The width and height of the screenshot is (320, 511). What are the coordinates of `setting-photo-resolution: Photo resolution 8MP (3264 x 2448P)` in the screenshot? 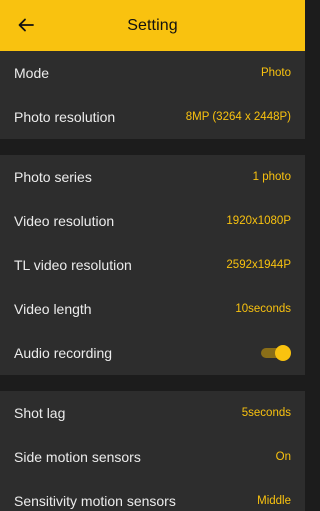 It's located at (152, 117).